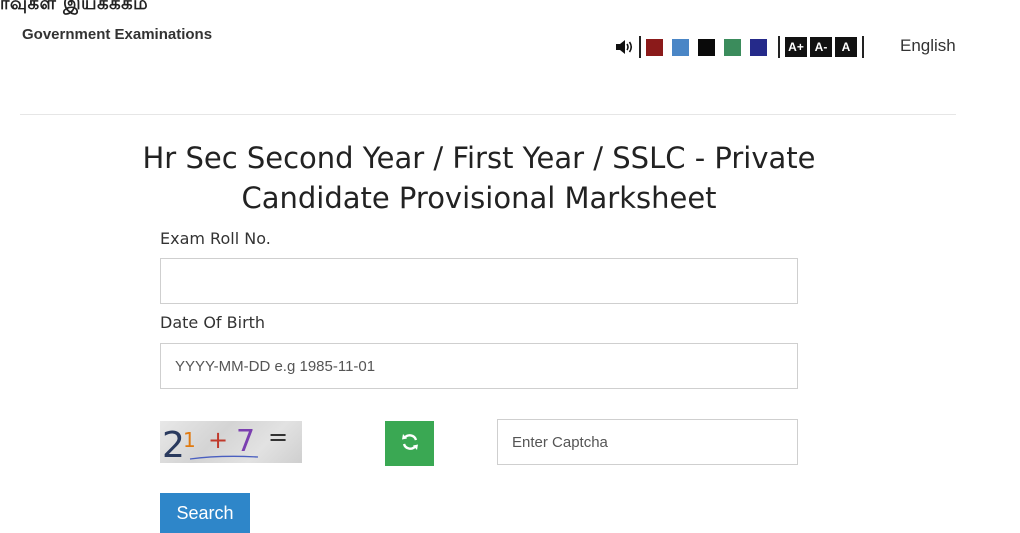 The width and height of the screenshot is (1020, 533). I want to click on language-link-wrapper: English, so click(928, 46).